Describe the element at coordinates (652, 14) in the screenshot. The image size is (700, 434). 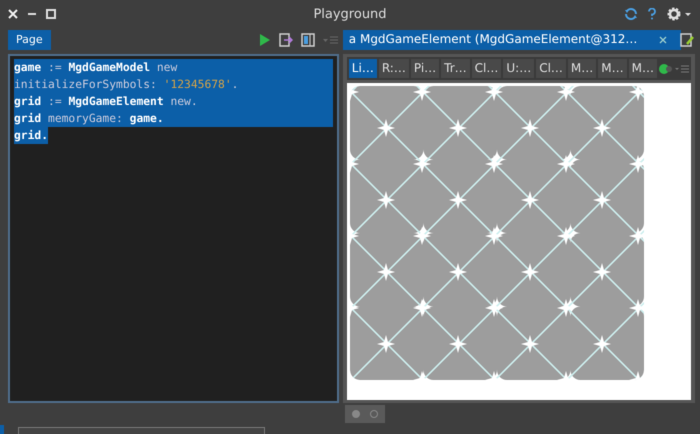
I see `help-icon` at that location.